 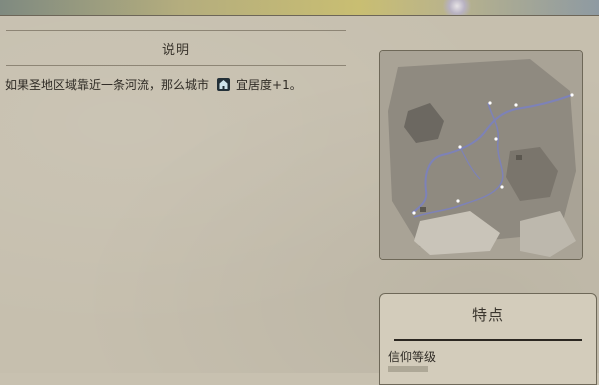 I want to click on amenity-icon, so click(x=224, y=84).